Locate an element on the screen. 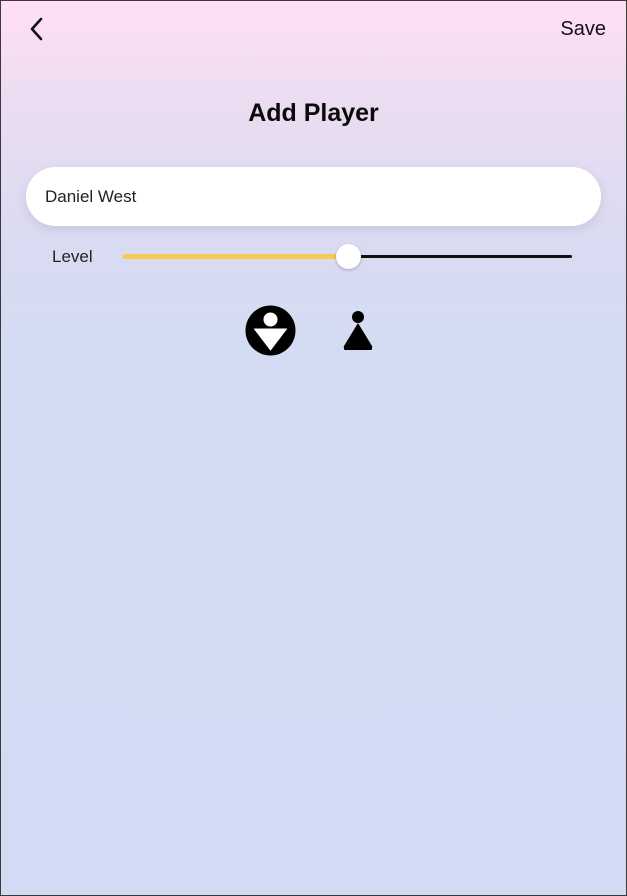  top-bar: Save is located at coordinates (313, 29).